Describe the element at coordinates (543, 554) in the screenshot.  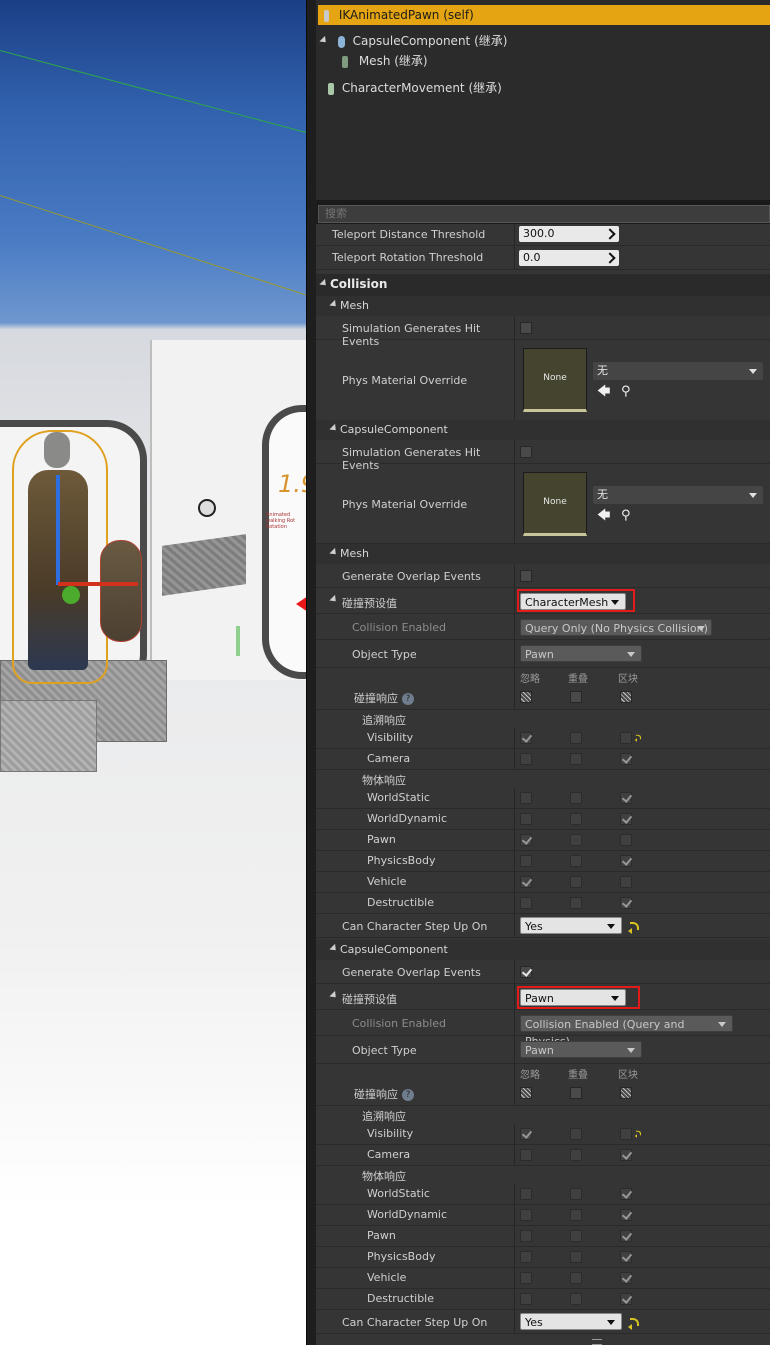
I see `mesh-subcategory: Mesh` at that location.